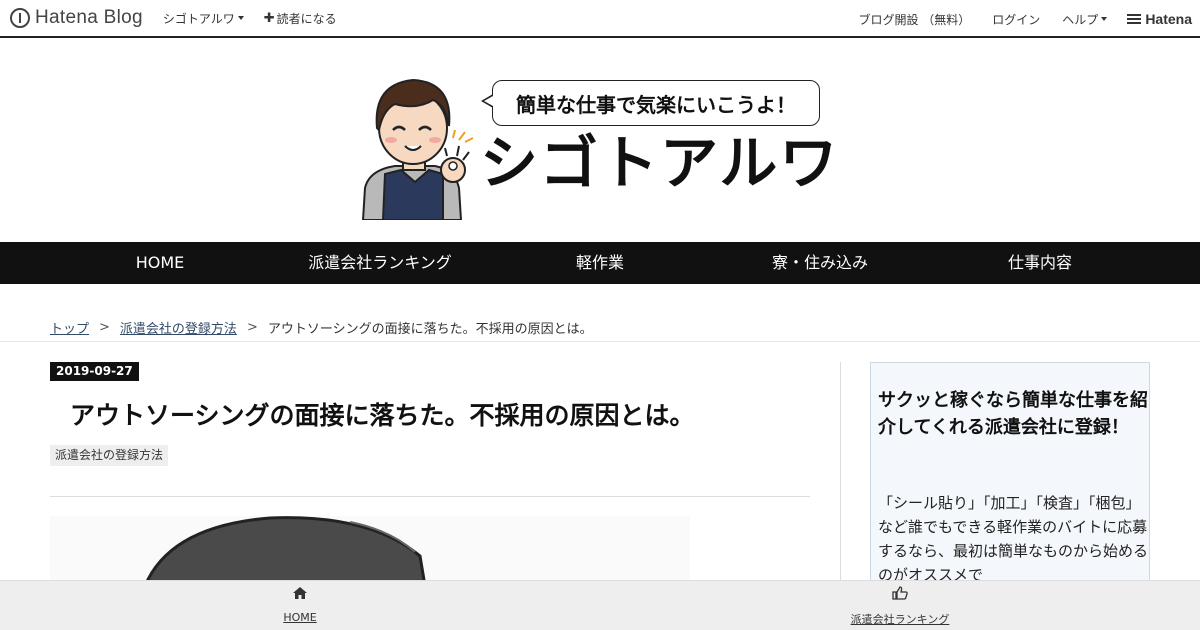 This screenshot has height=630, width=1200. Describe the element at coordinates (109, 455) in the screenshot. I see `entry-category-tag: 派遣会社の登録方法` at that location.